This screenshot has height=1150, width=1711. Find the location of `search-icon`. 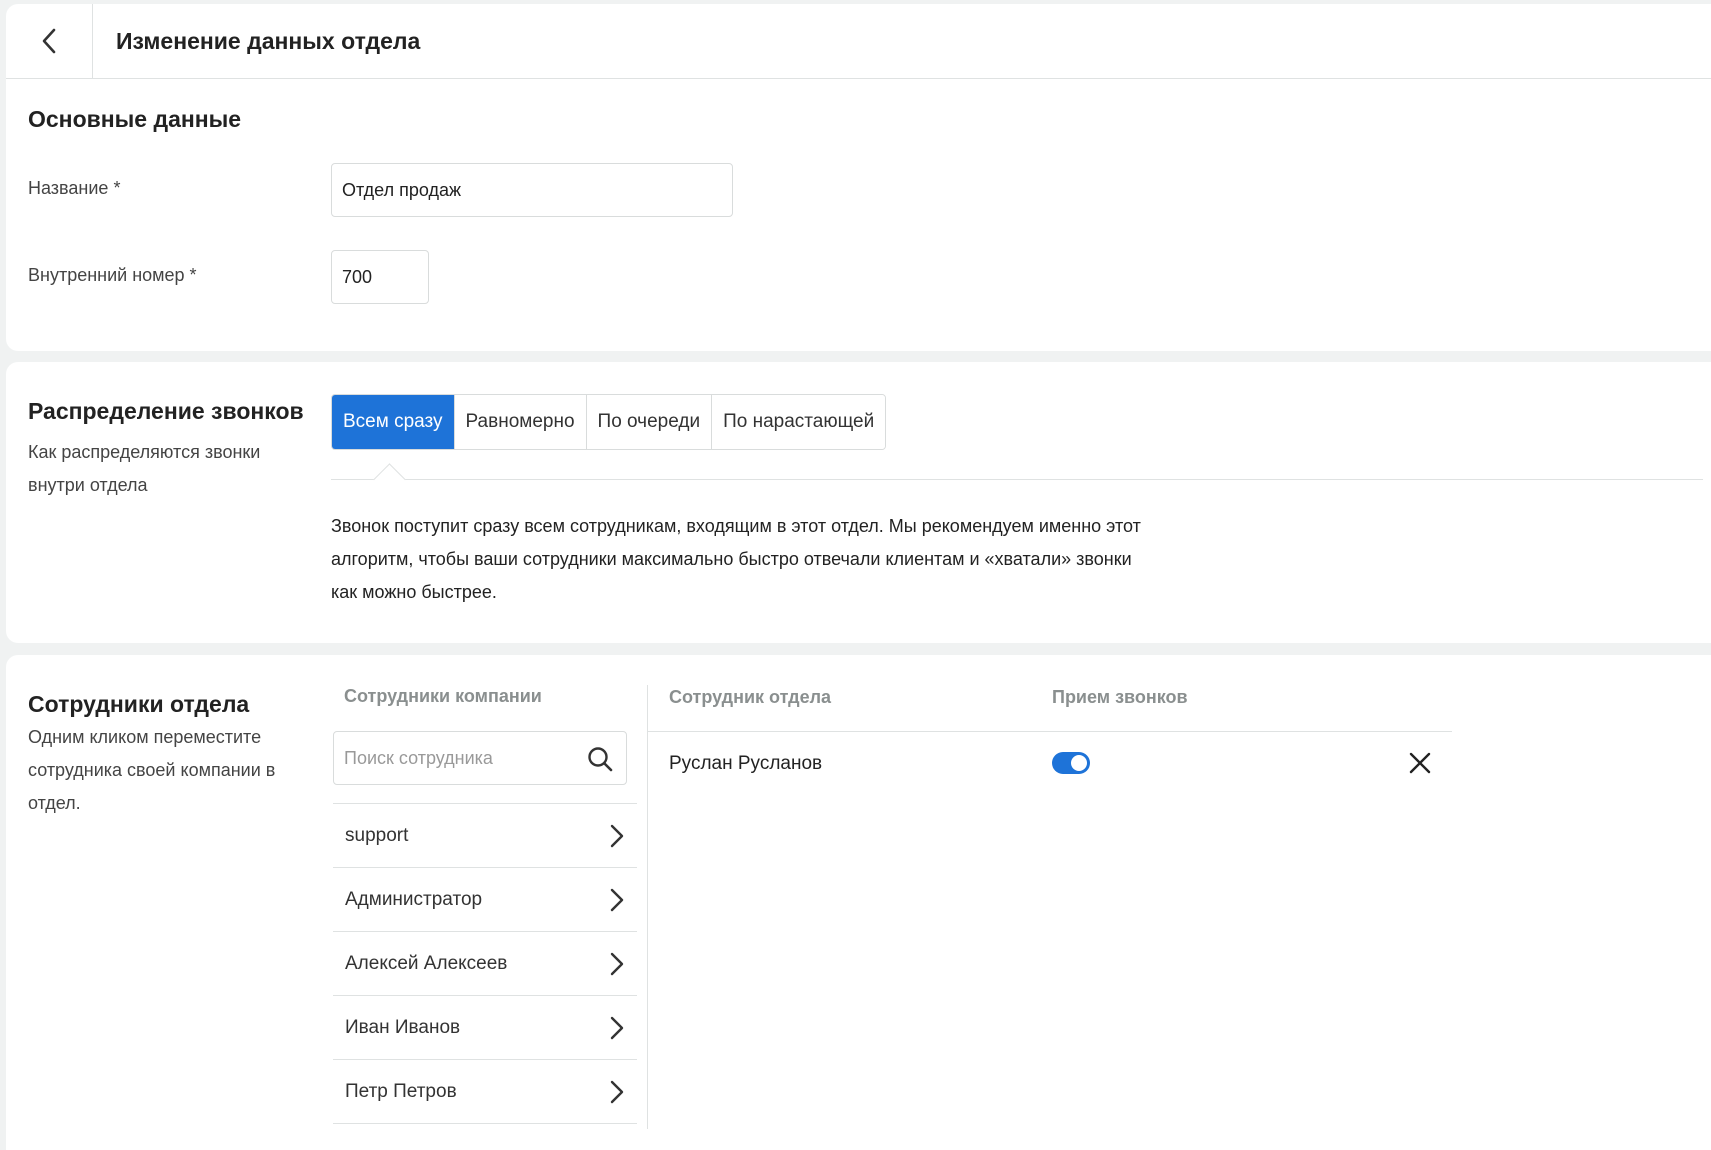

search-icon is located at coordinates (600, 759).